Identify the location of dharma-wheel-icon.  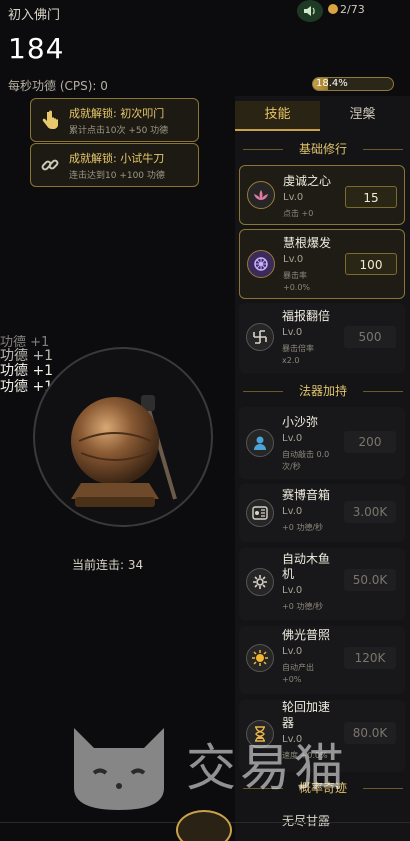
(261, 264).